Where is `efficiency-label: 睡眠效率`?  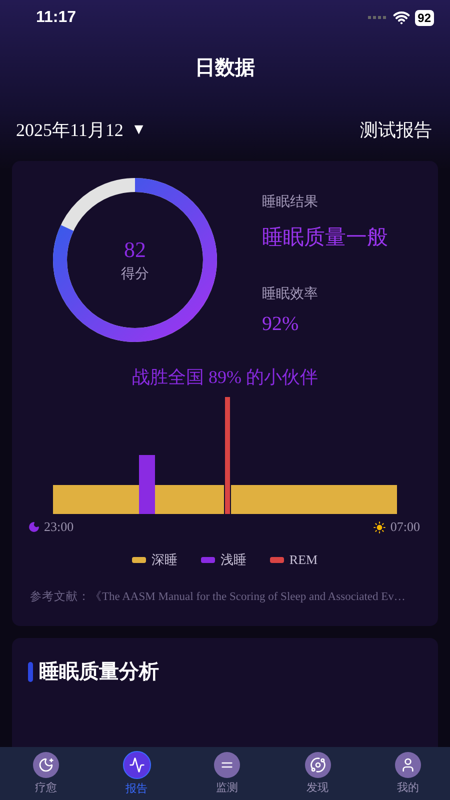 efficiency-label: 睡眠效率 is located at coordinates (290, 294).